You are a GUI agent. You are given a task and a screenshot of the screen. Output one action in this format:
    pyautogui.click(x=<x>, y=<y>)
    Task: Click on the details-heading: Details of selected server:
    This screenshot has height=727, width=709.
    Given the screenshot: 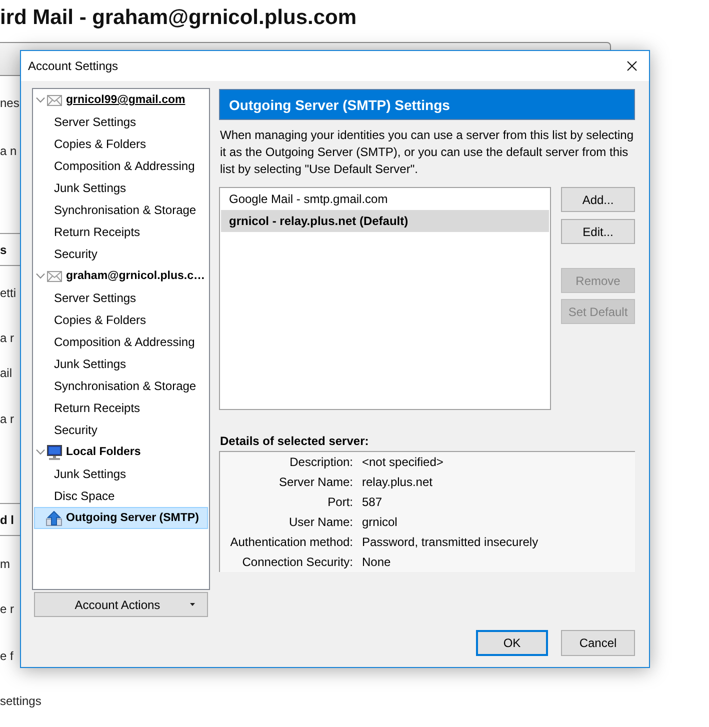 What is the action you would take?
    pyautogui.click(x=295, y=441)
    